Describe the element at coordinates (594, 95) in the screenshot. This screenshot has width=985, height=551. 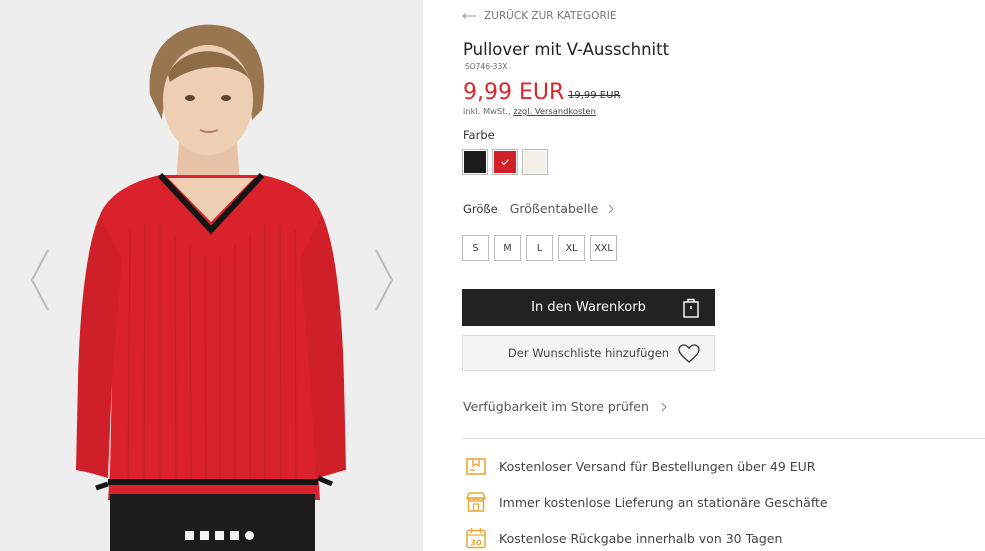
I see `old-price: 19,99 EUR` at that location.